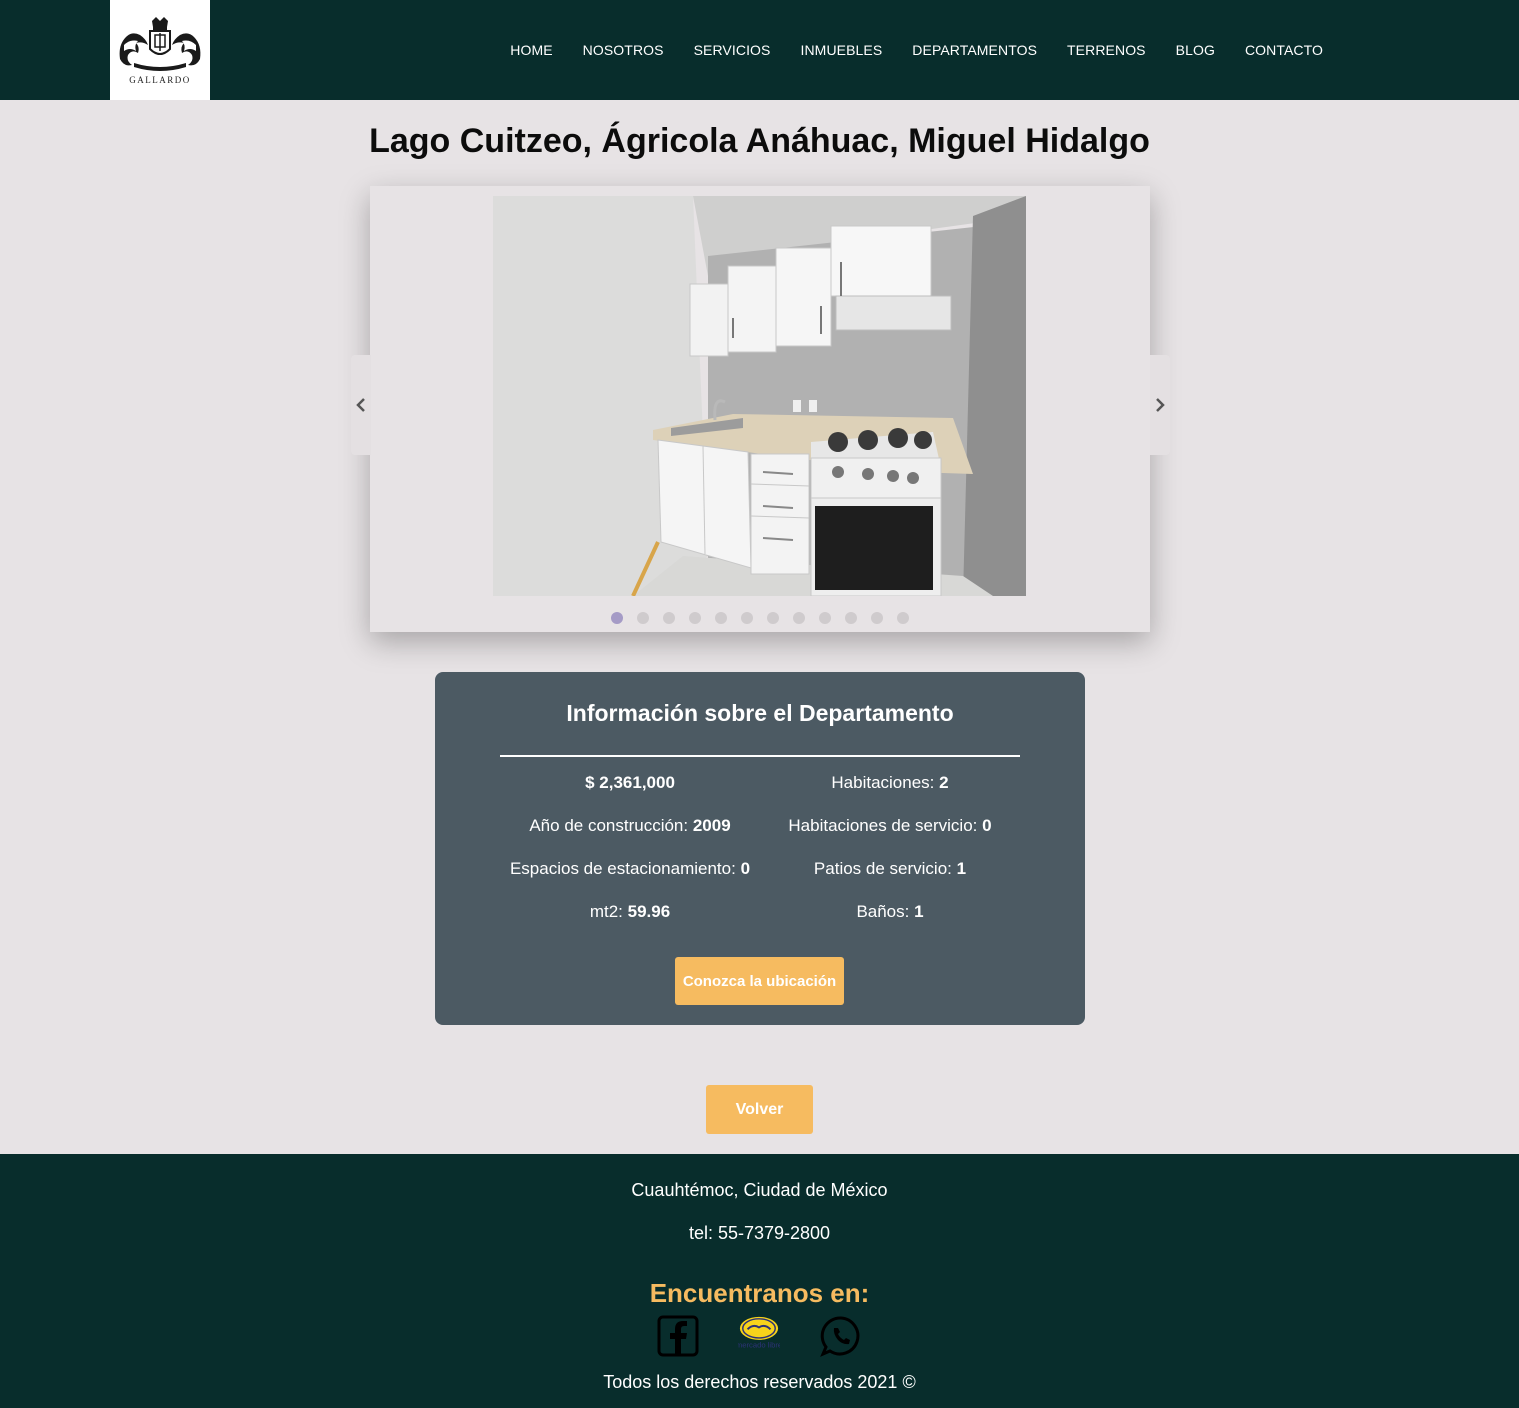 The width and height of the screenshot is (1519, 1408). I want to click on facebook-link, so click(678, 1336).